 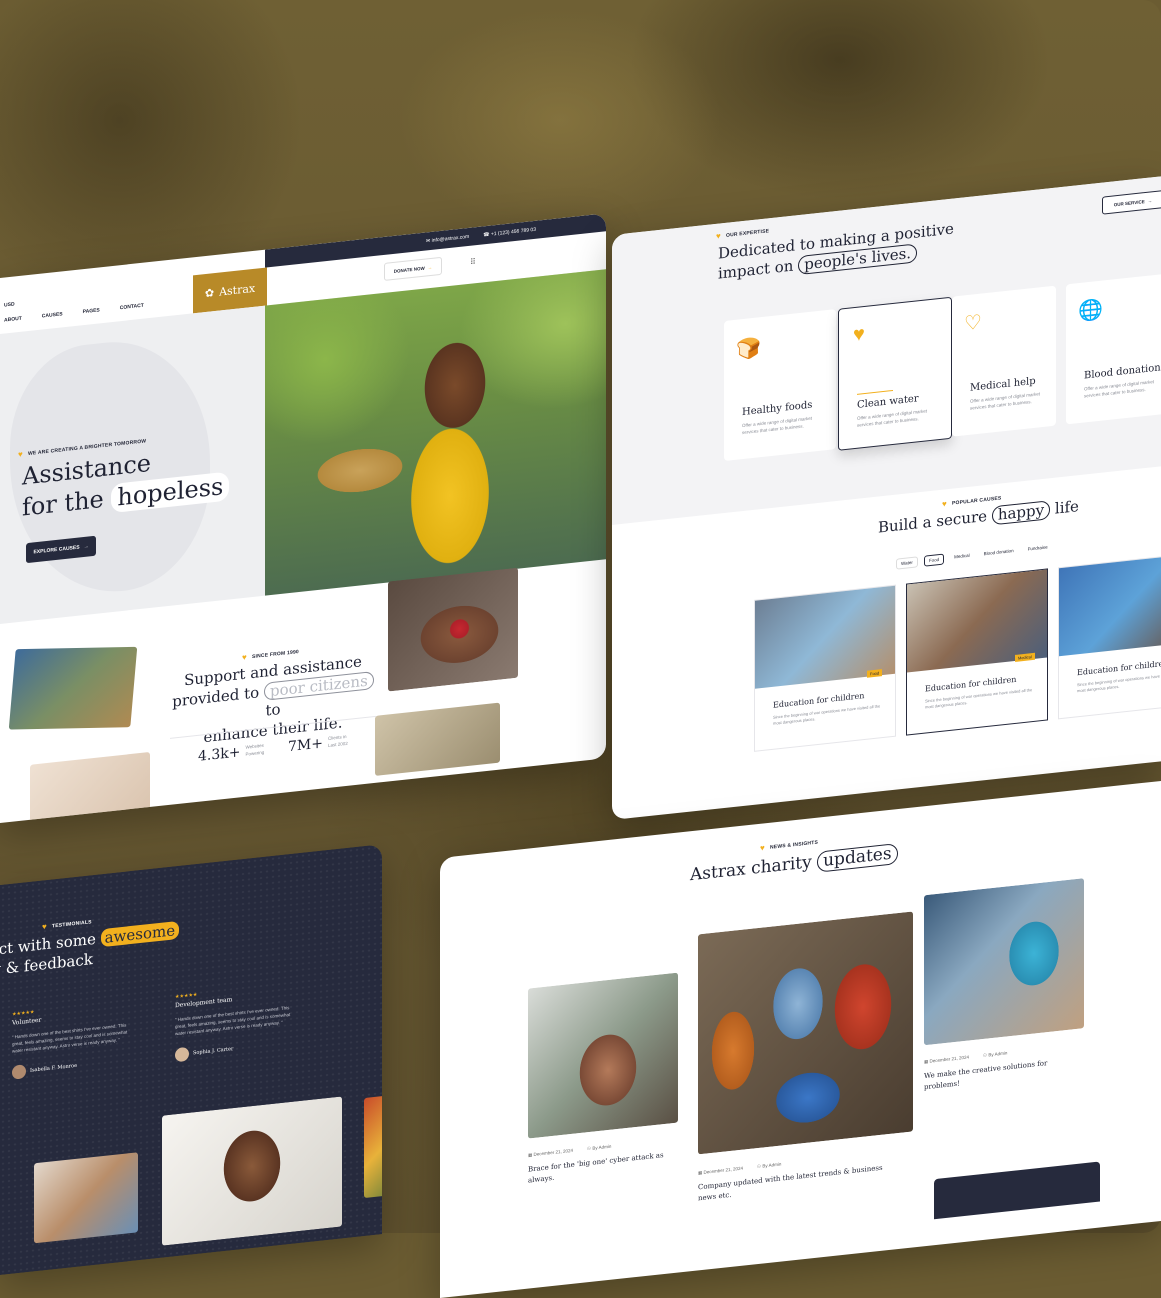 I want to click on filter-fundraise: Fundraise, so click(x=1038, y=549).